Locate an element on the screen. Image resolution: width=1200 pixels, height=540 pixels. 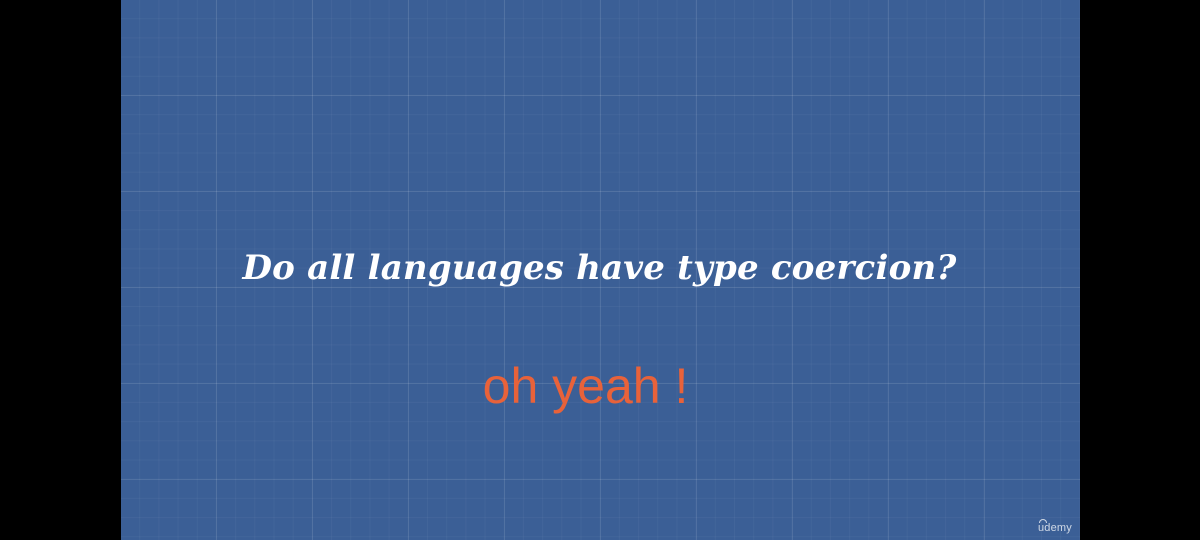
slide-question: Do all languages have type coercion? is located at coordinates (599, 268).